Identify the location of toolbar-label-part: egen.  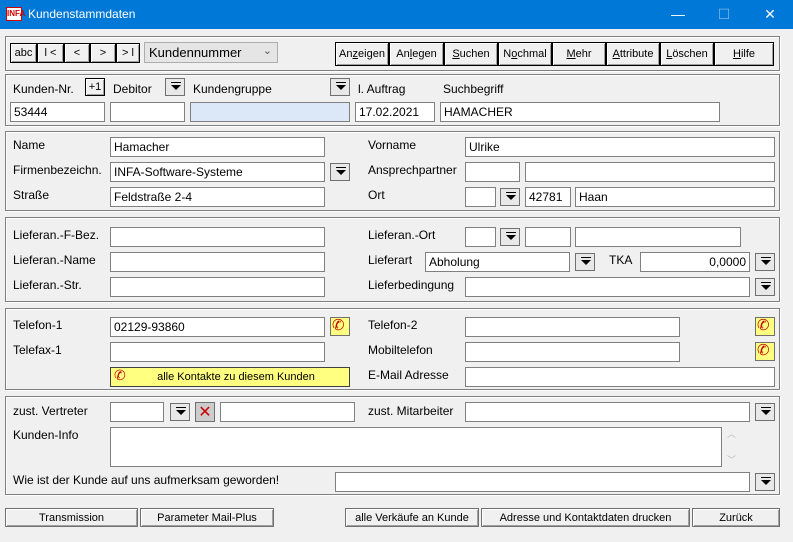
(424, 54).